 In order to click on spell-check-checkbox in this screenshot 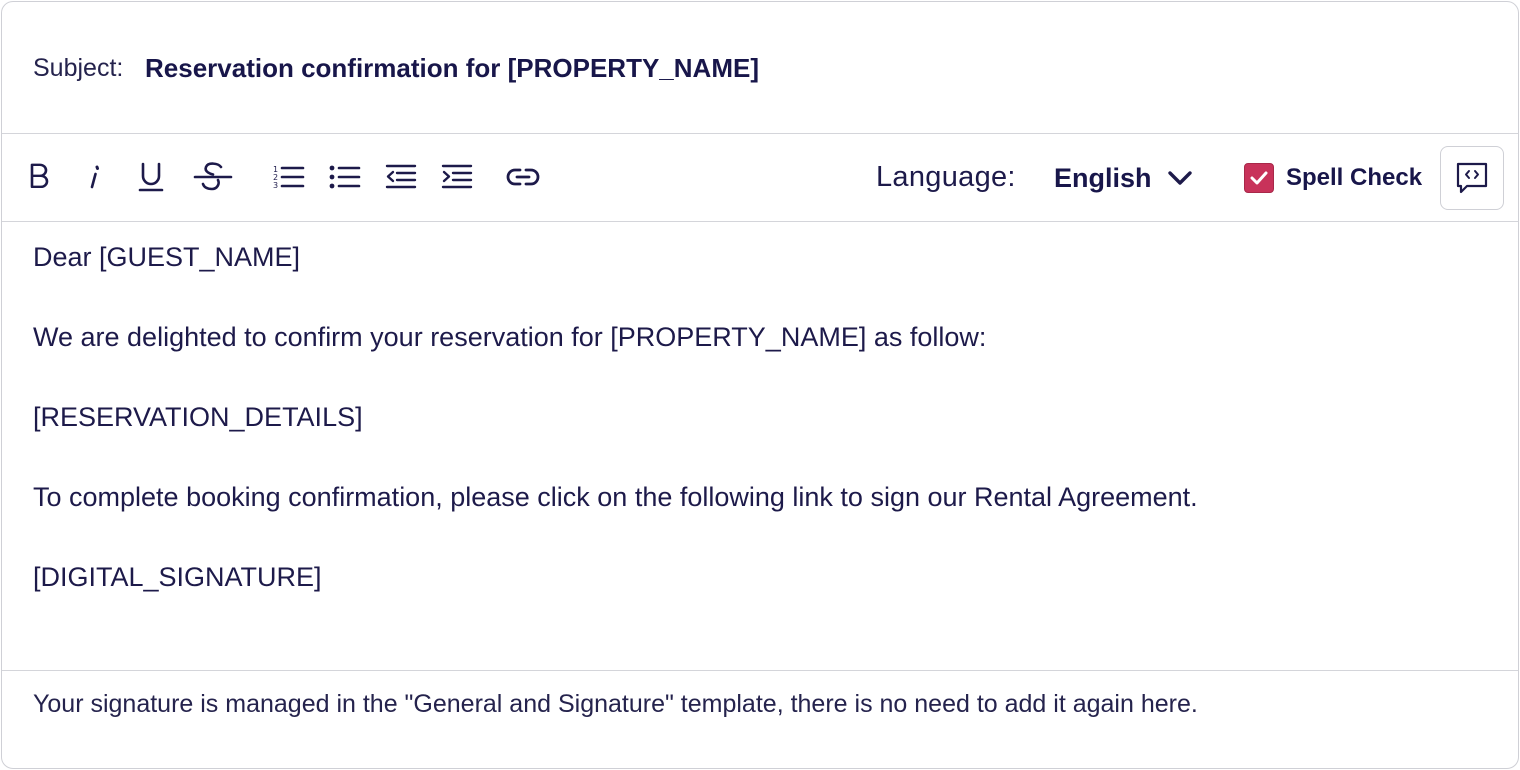, I will do `click(1259, 178)`.